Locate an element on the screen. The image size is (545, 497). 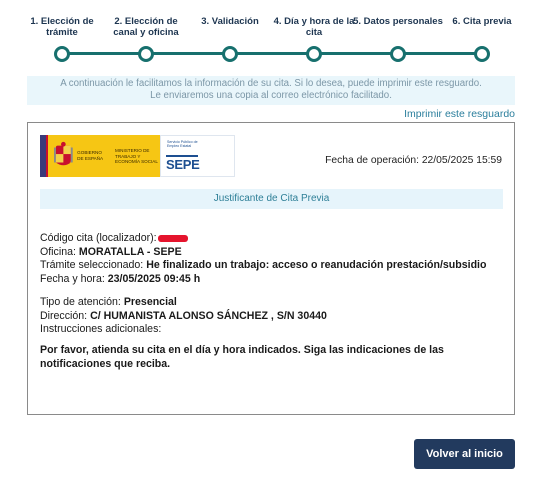
codigo-label: Código cita (localizador): is located at coordinates (98, 238).